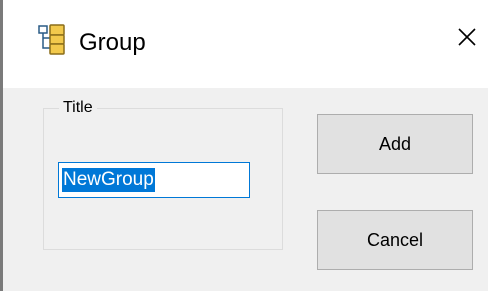 Image resolution: width=488 pixels, height=291 pixels. What do you see at coordinates (112, 42) in the screenshot?
I see `window-title: Group` at bounding box center [112, 42].